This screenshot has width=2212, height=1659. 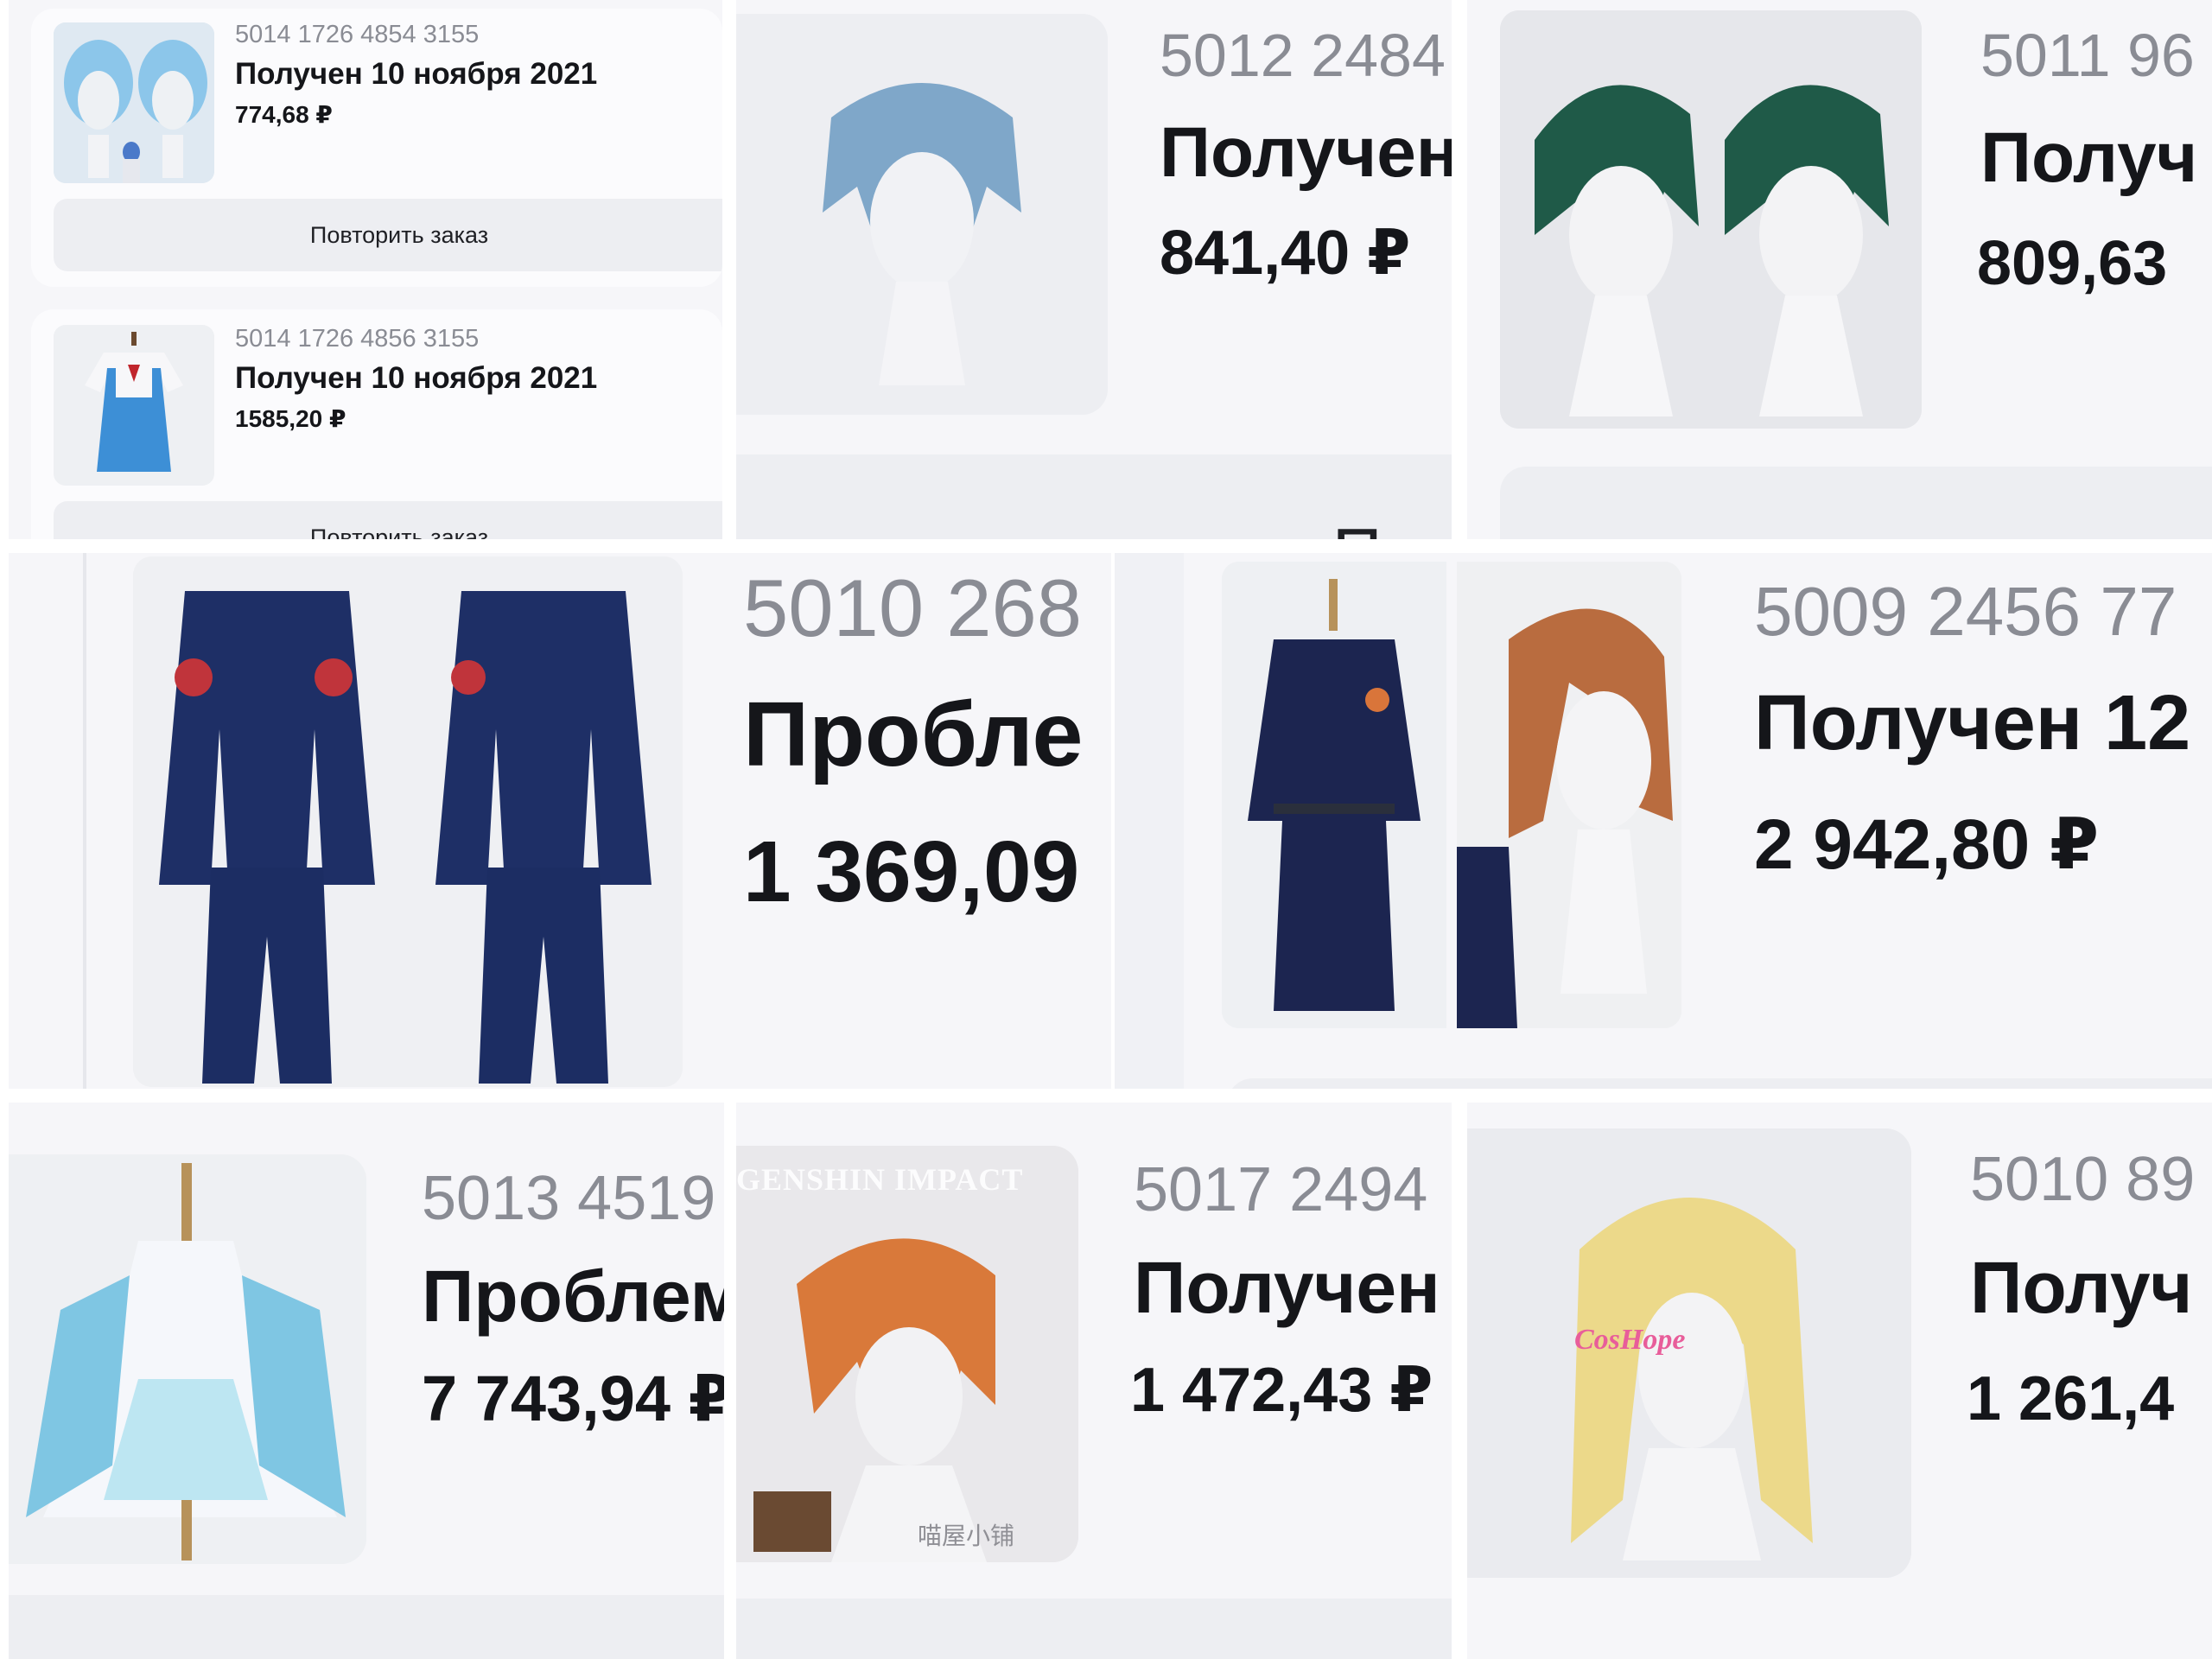 What do you see at coordinates (1094, 496) in the screenshot?
I see `repeat-order-button: Повт` at bounding box center [1094, 496].